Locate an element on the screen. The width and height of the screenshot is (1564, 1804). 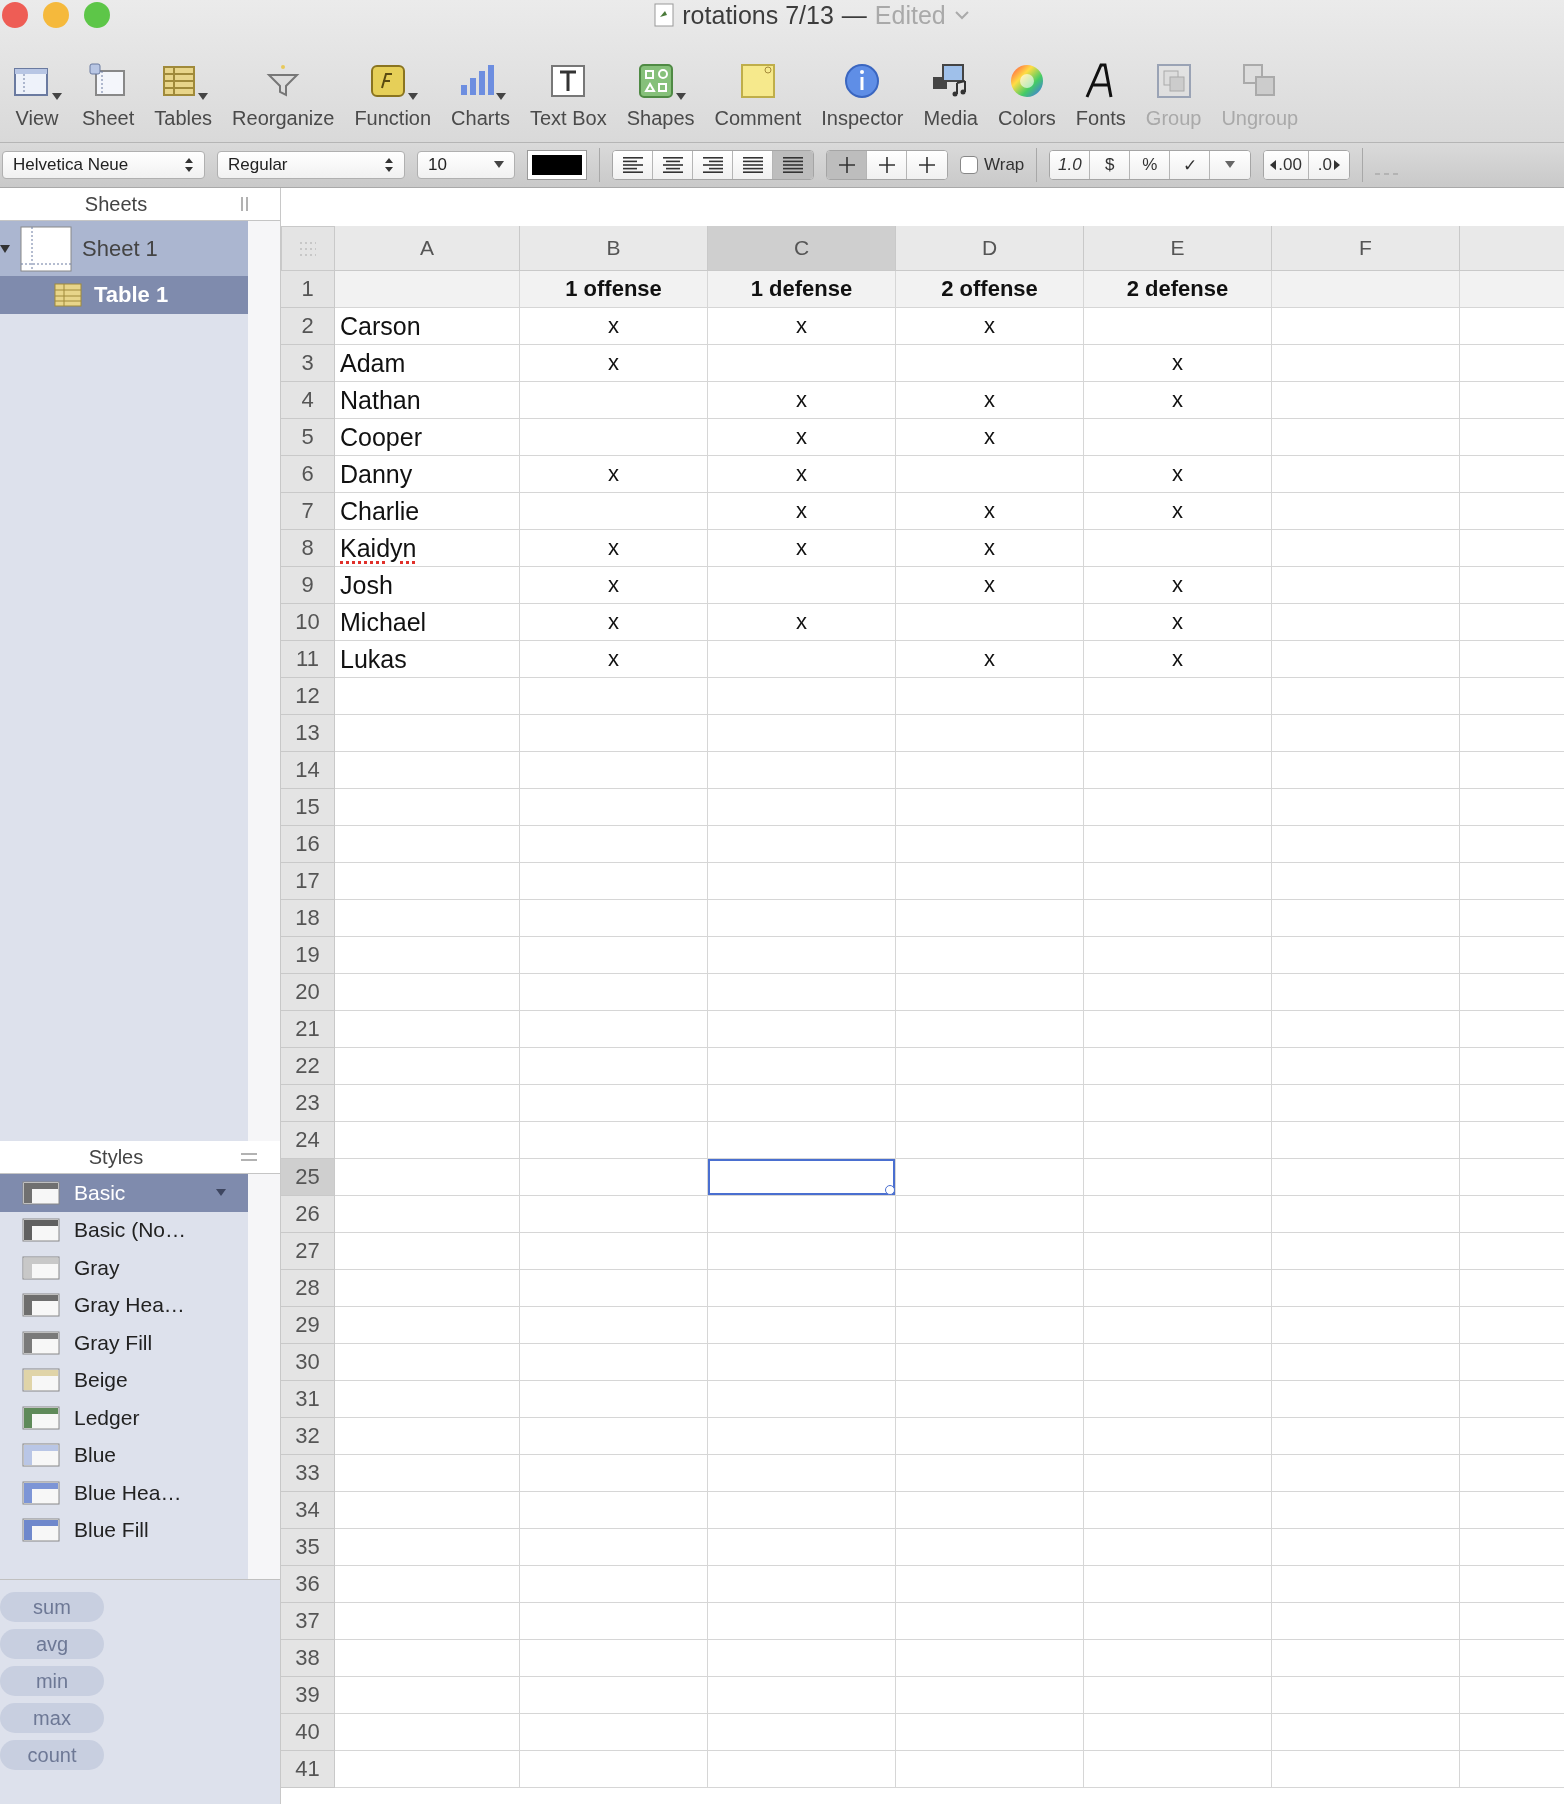
table-style-item: Gray Fill is located at coordinates (124, 1343).